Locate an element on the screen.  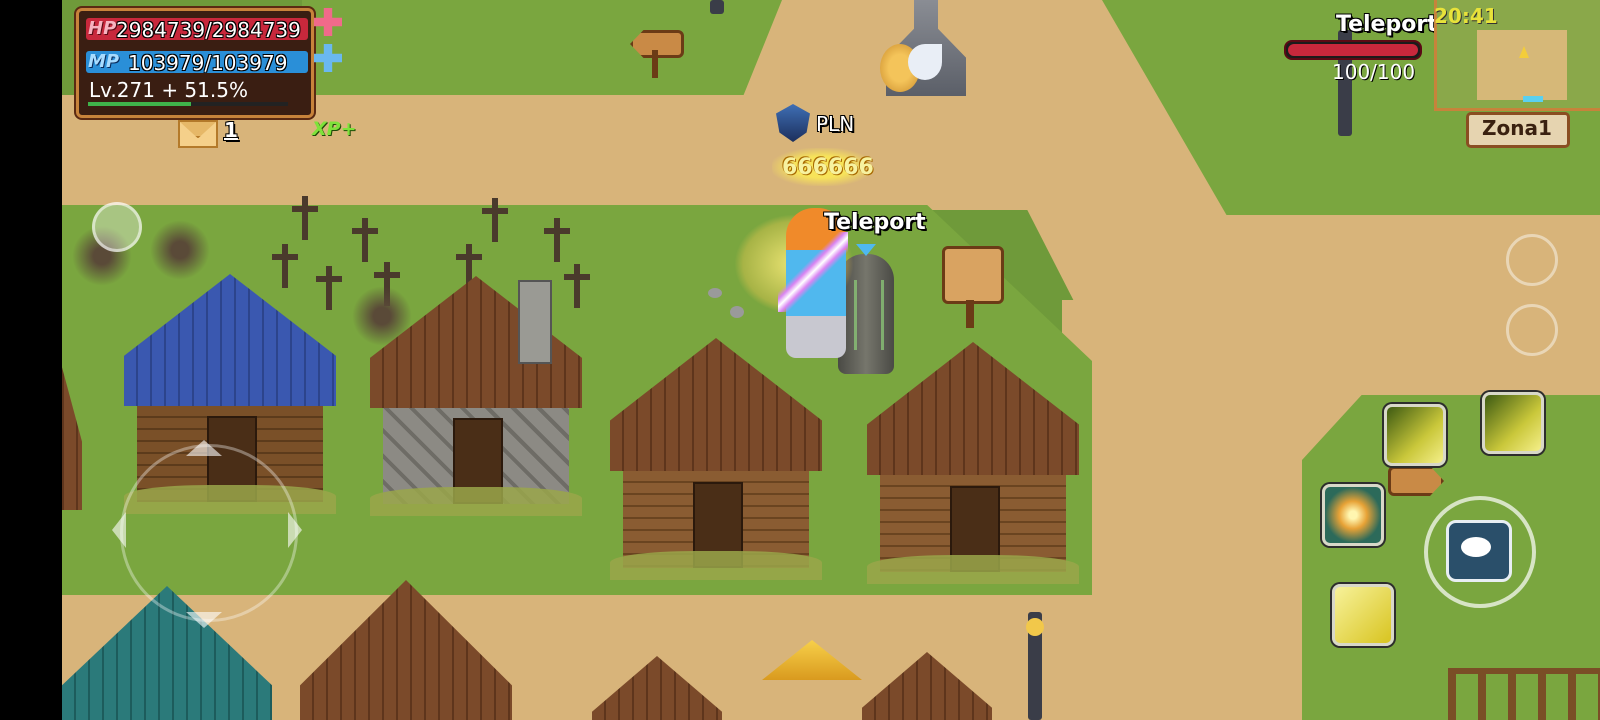
switch-target-icon is located at coordinates (1532, 260).